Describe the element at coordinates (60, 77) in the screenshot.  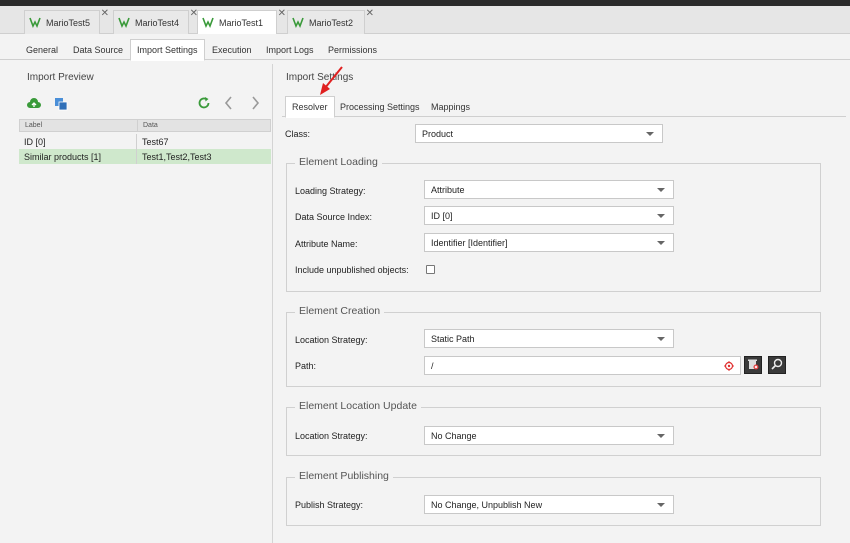
I see `import-preview-title: Import Preview` at that location.